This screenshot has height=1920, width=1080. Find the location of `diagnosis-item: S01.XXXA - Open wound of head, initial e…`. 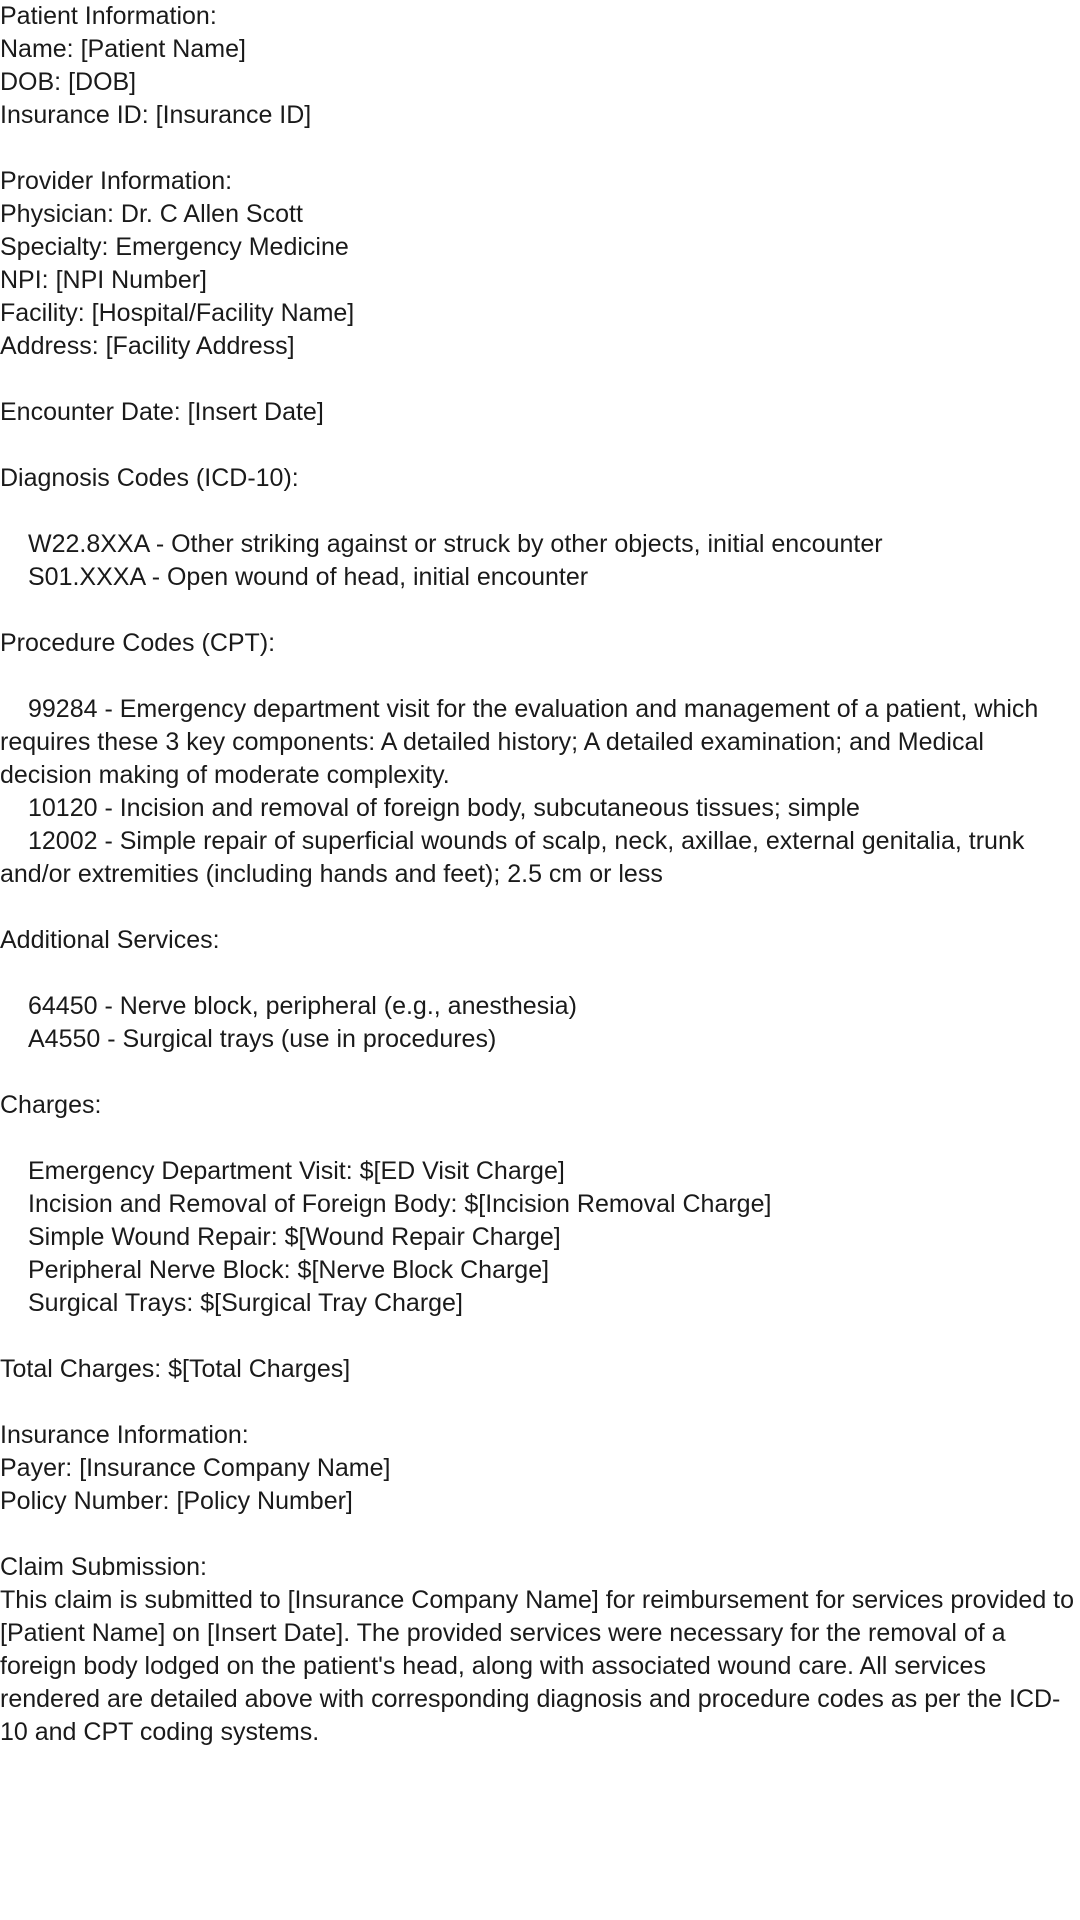

diagnosis-item: S01.XXXA - Open wound of head, initial e… is located at coordinates (308, 577).